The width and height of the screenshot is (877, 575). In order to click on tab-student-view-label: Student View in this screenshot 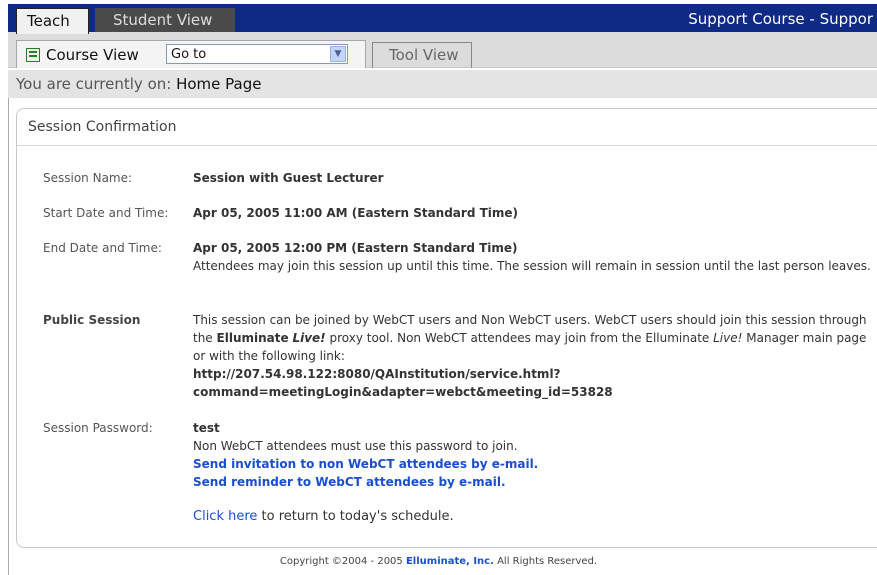, I will do `click(163, 20)`.